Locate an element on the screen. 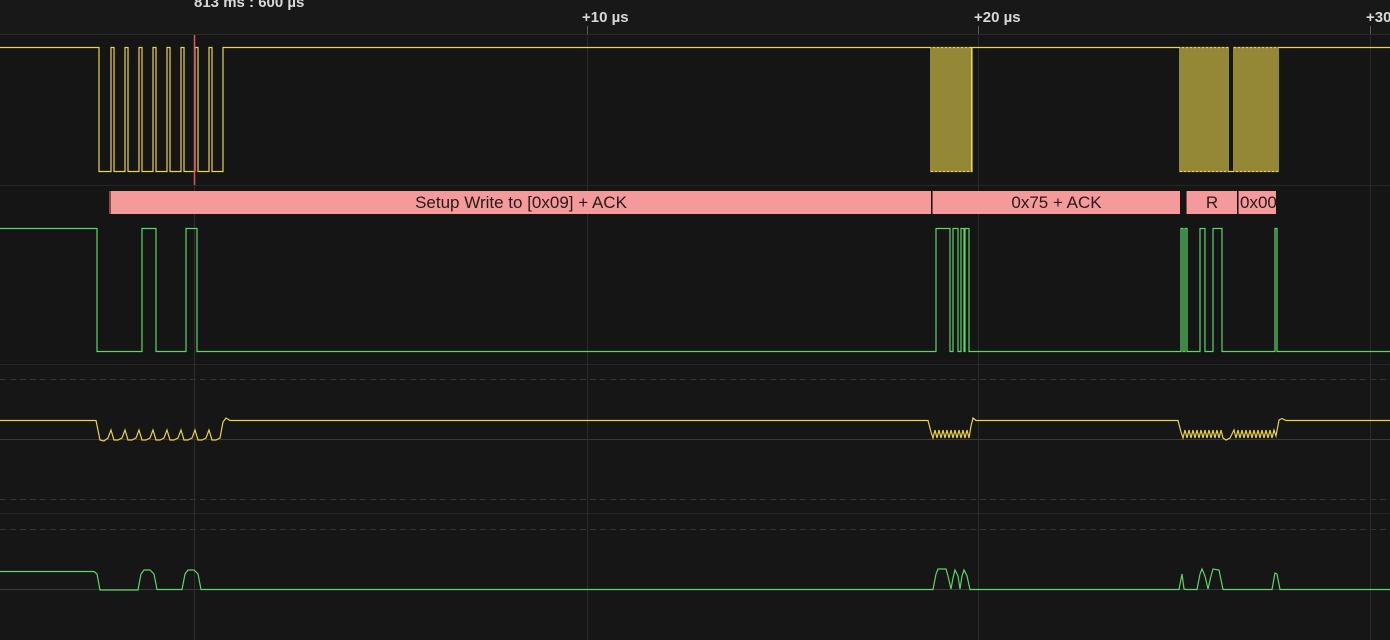  i2c-frame-read: R is located at coordinates (1211, 202).